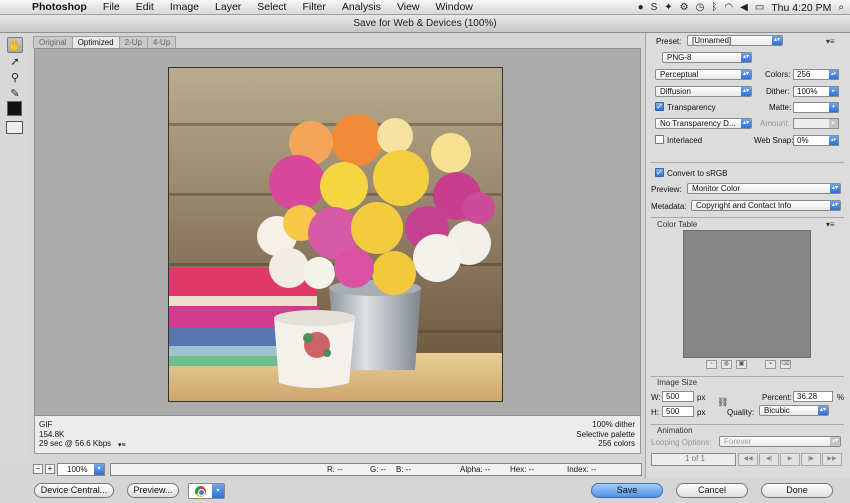 The image size is (850, 503). Describe the element at coordinates (184, 7) in the screenshot. I see `menu-image: Image` at that location.